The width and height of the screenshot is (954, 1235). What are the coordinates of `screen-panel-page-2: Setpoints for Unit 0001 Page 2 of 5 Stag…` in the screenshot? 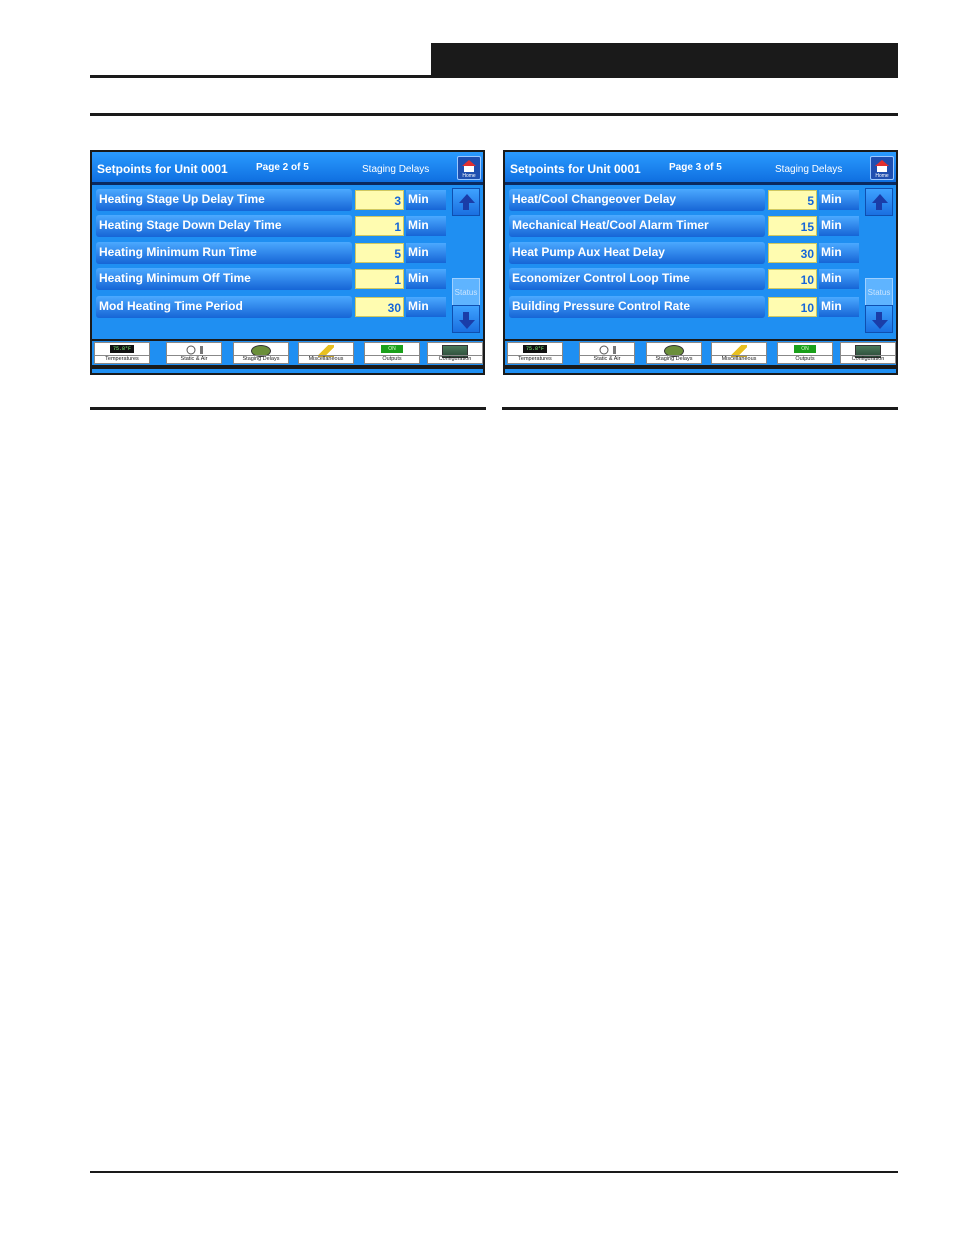 It's located at (287, 262).